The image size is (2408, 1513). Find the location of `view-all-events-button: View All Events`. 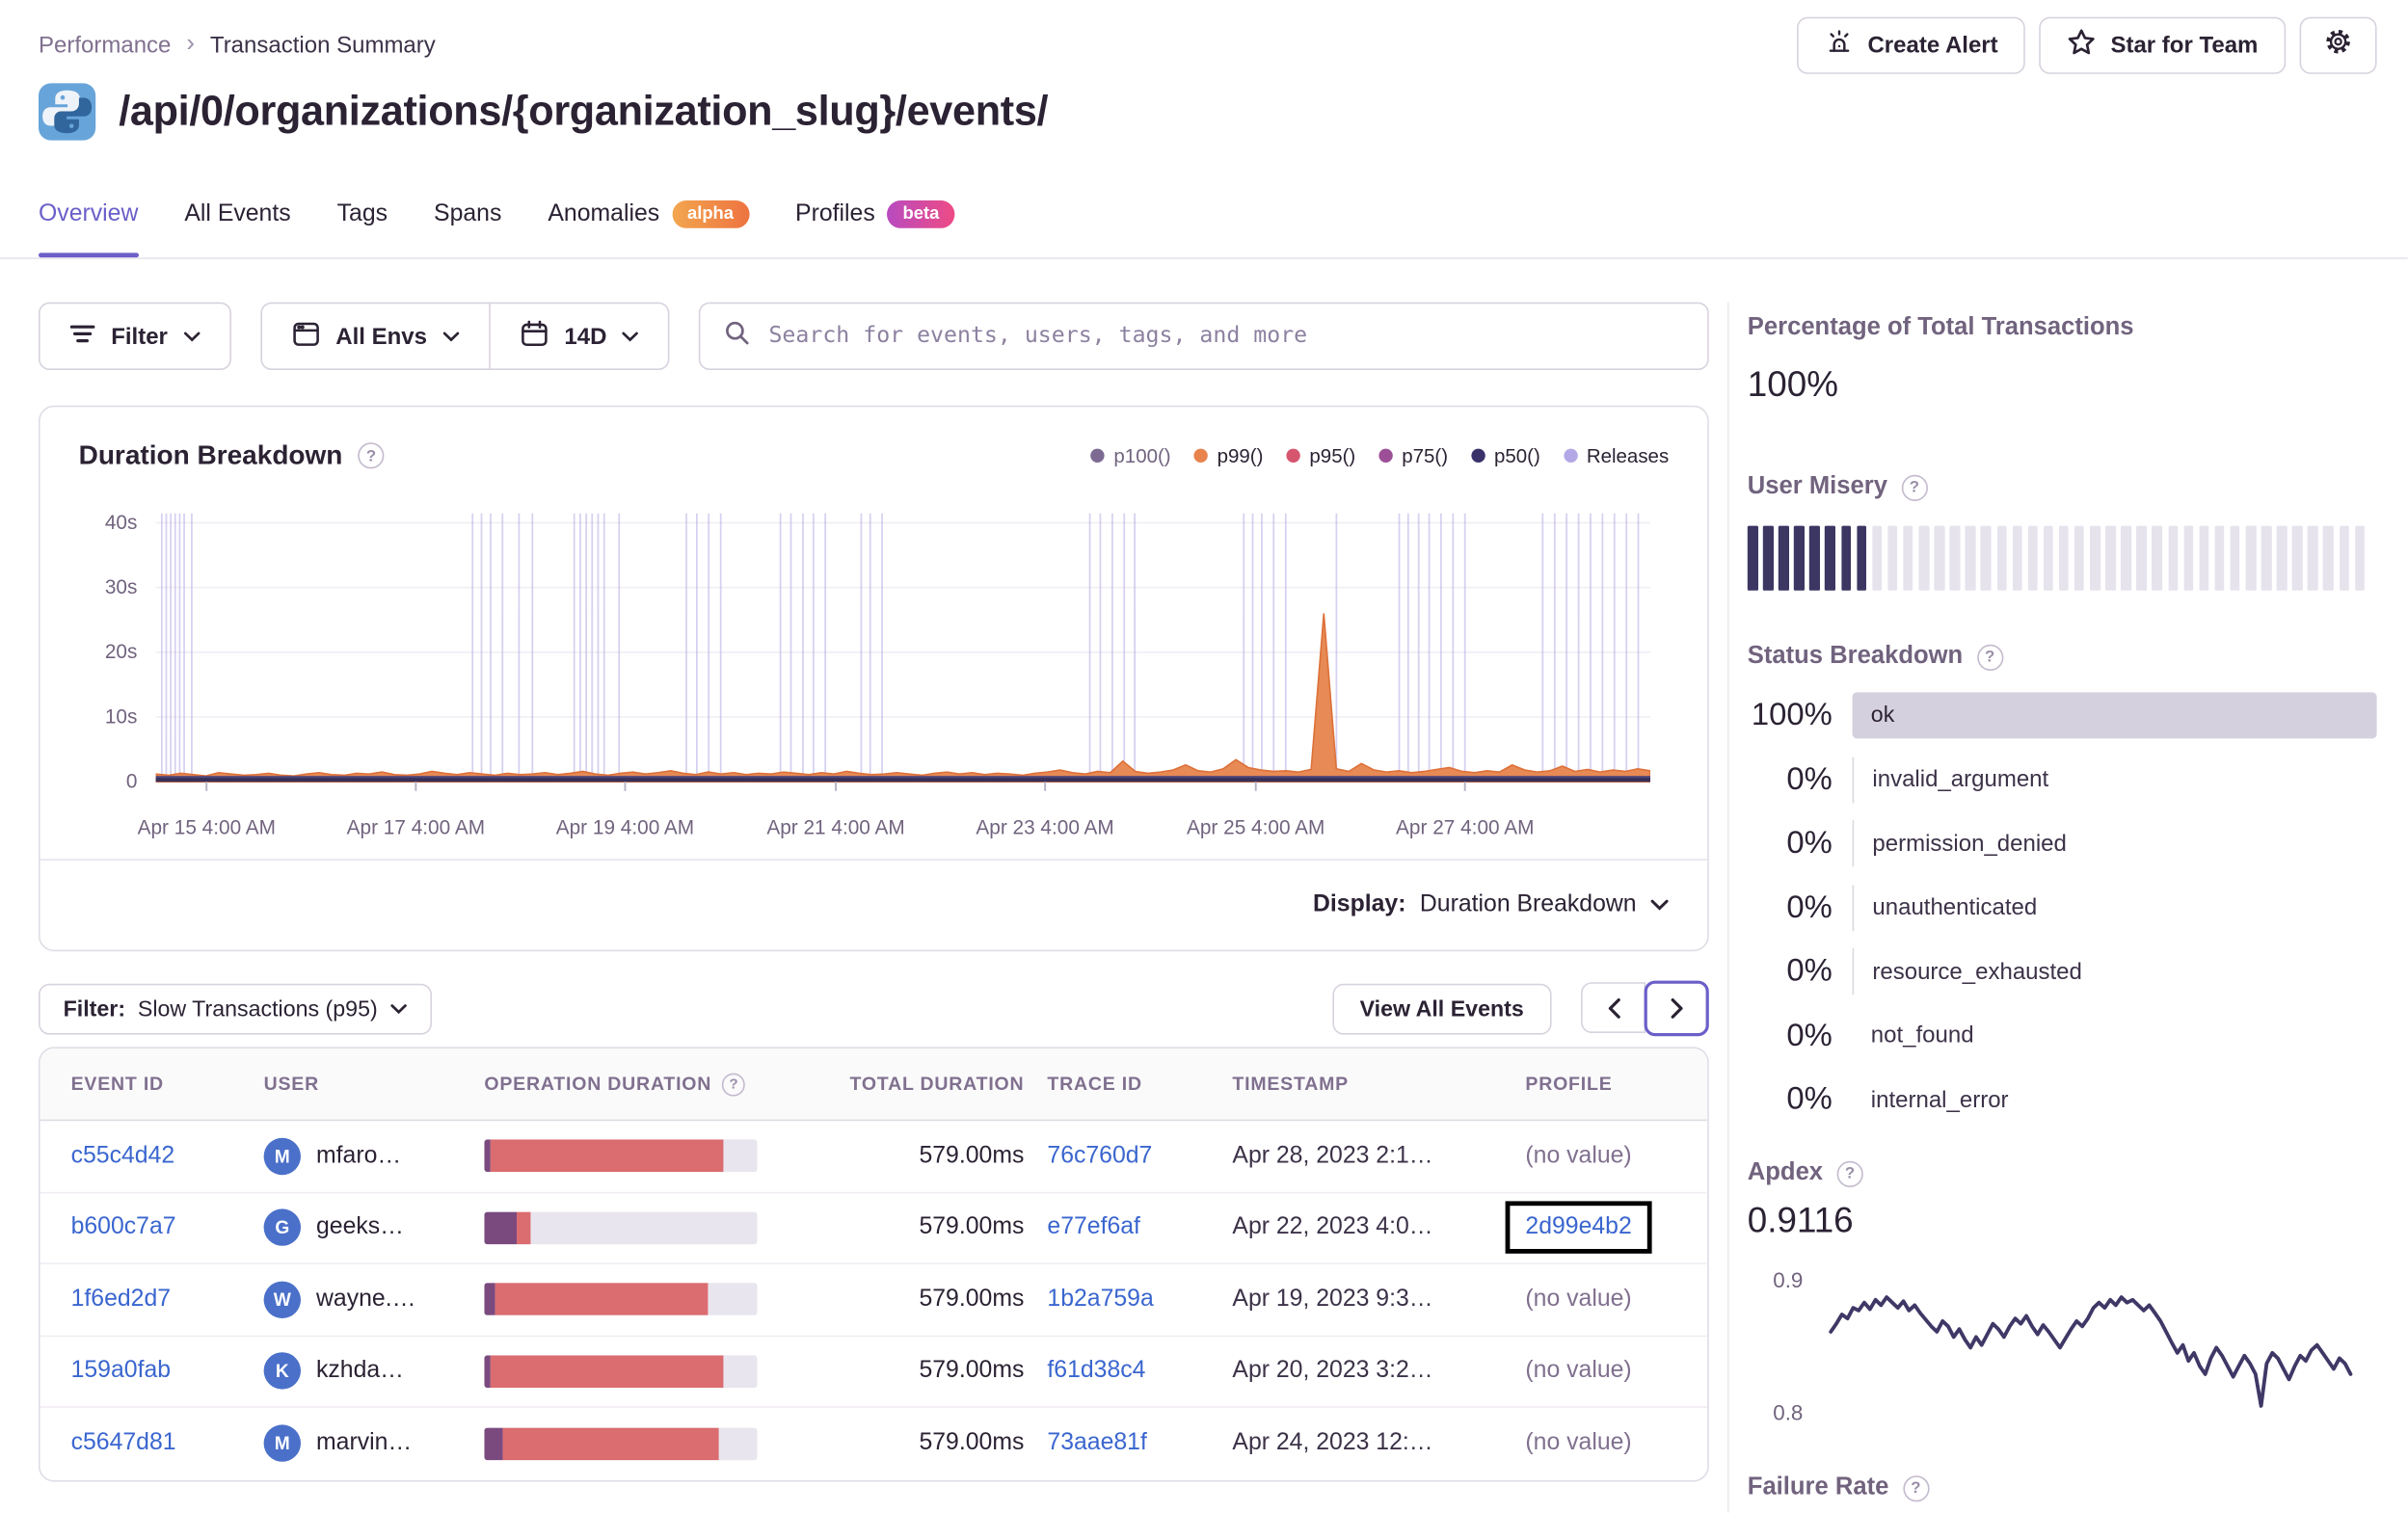

view-all-events-button: View All Events is located at coordinates (1441, 1009).